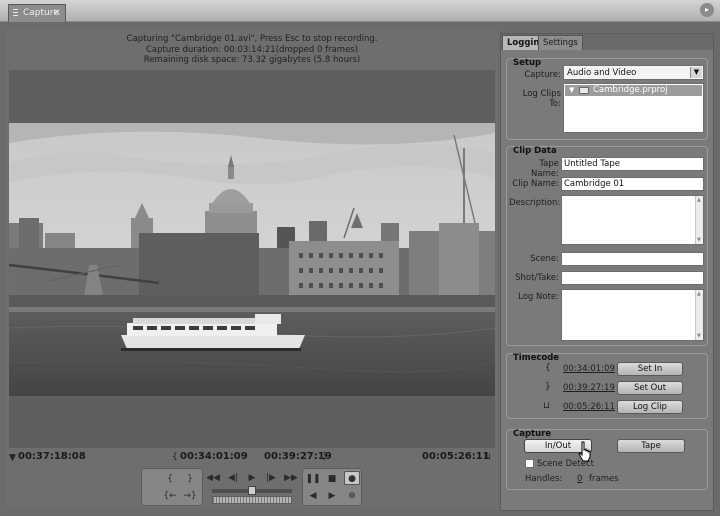  I want to click on set-out-button: Set Out, so click(650, 388).